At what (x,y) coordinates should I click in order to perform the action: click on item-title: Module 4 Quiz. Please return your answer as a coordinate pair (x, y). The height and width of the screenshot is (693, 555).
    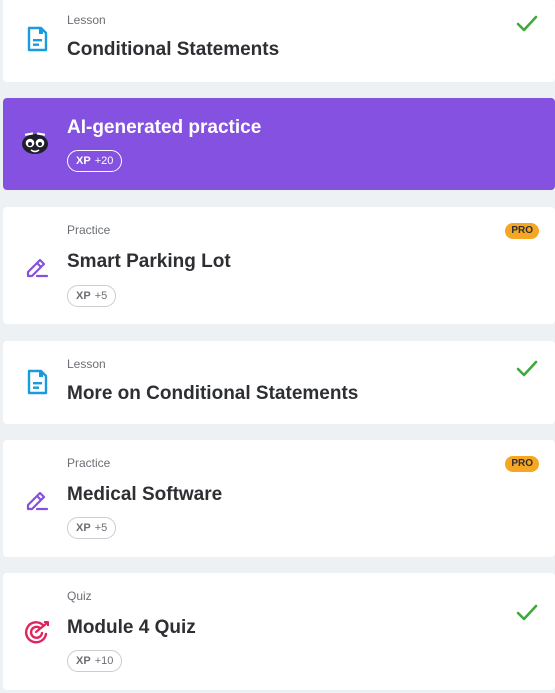
    Looking at the image, I should click on (131, 627).